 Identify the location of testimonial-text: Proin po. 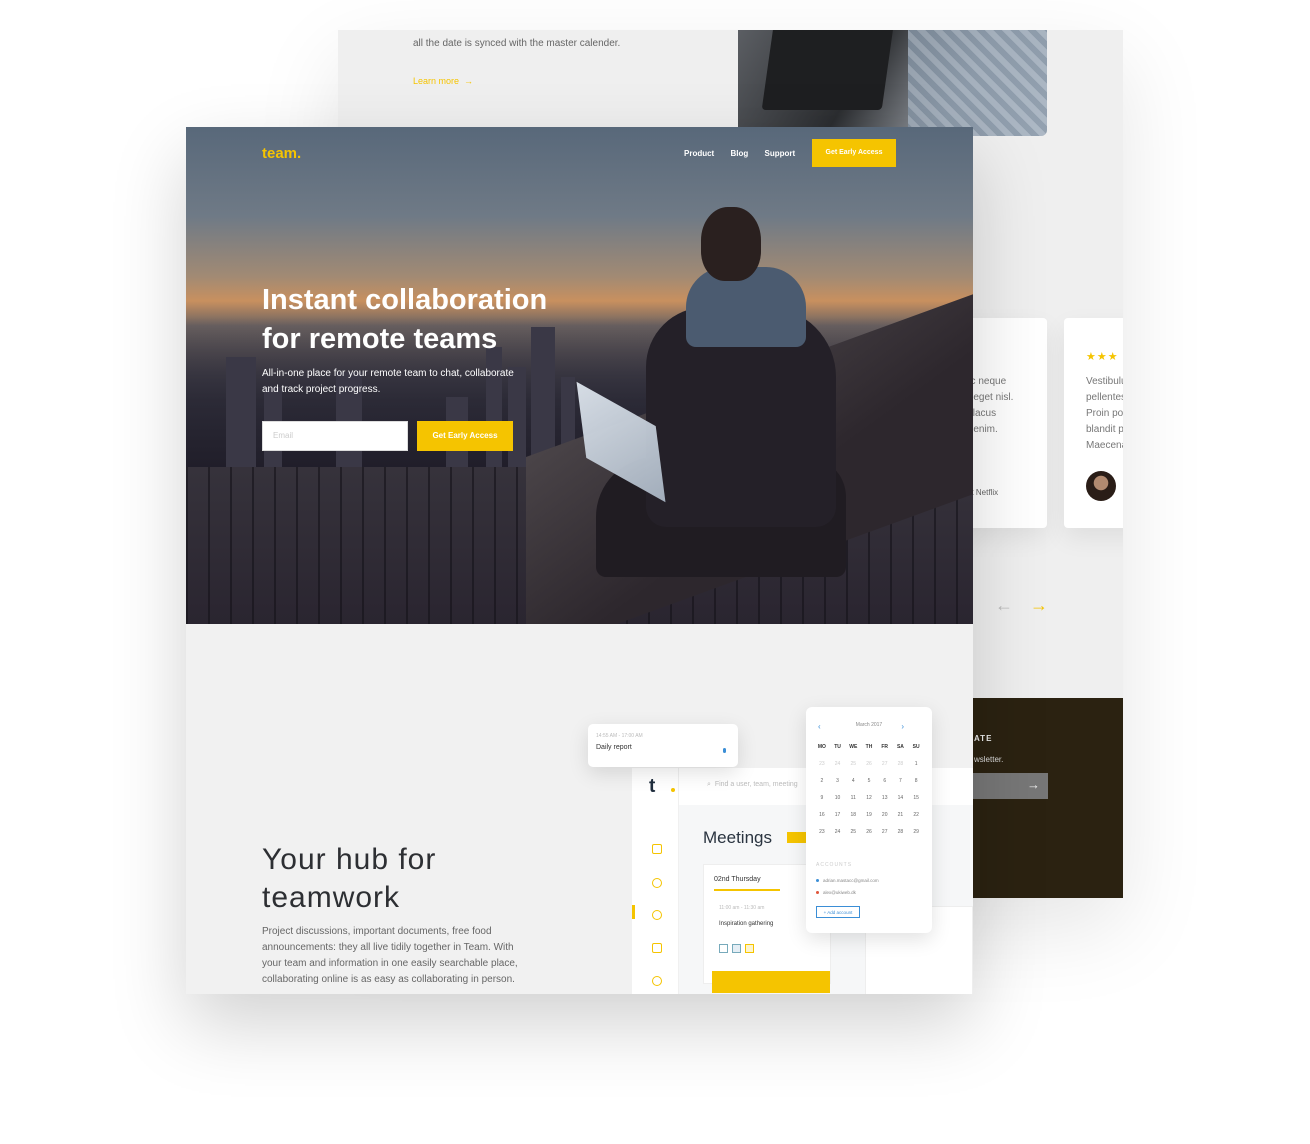
(1104, 413).